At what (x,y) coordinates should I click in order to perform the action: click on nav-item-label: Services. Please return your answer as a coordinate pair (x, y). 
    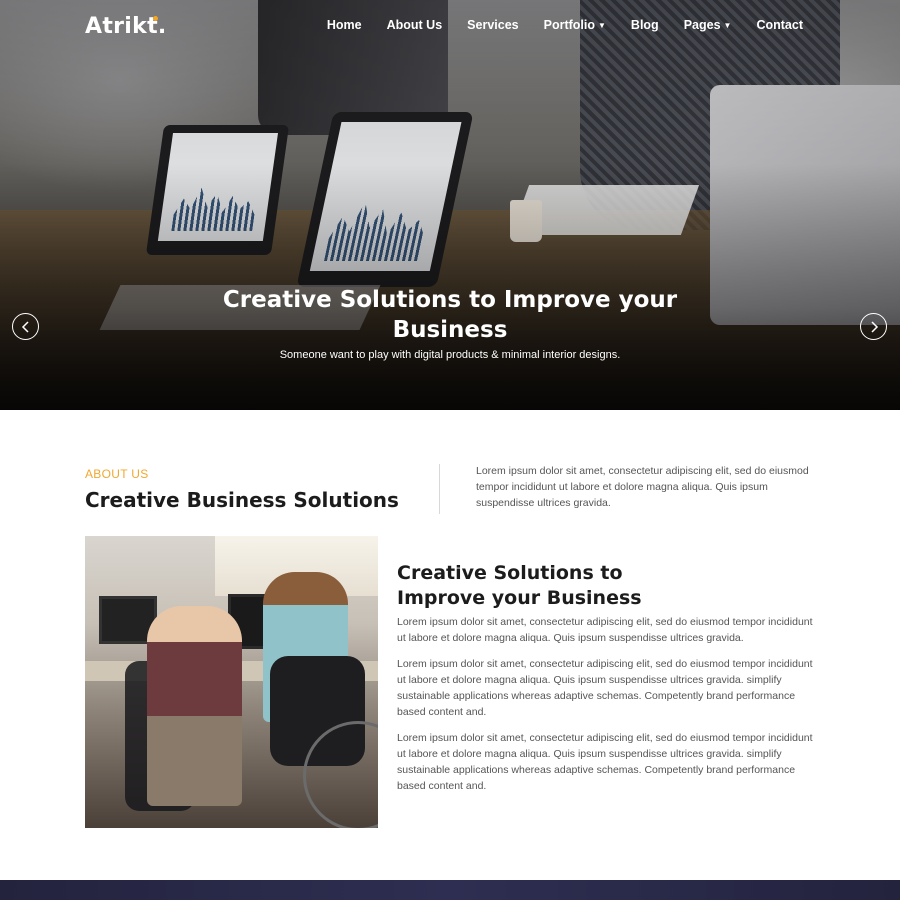
    Looking at the image, I should click on (493, 25).